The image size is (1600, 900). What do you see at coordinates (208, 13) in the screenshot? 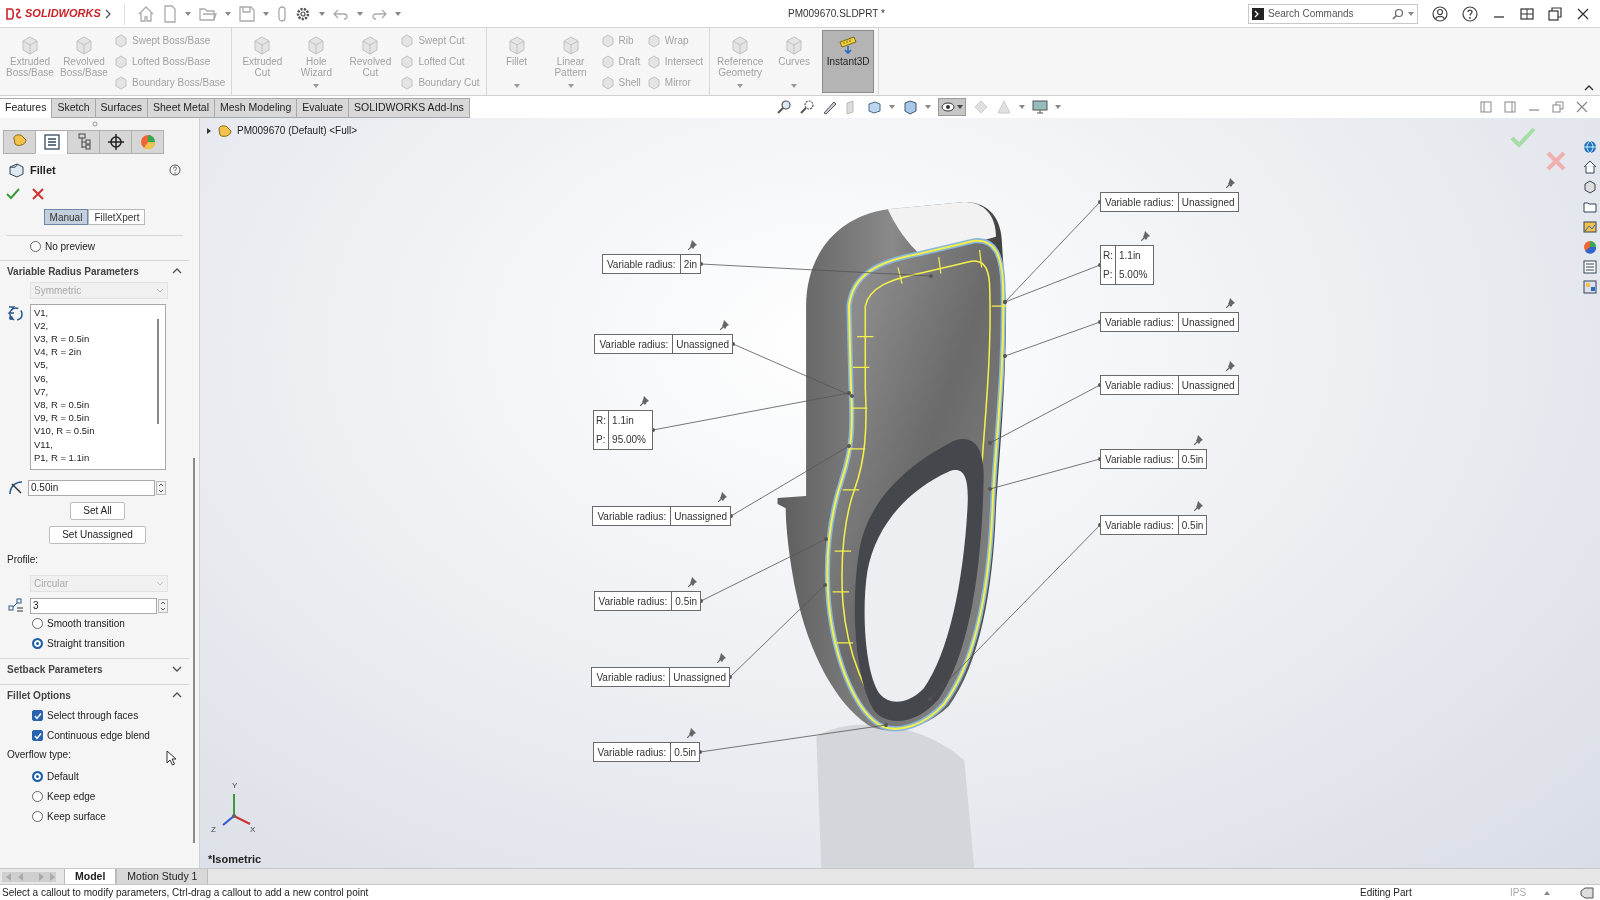
I see `open-folder-icon` at bounding box center [208, 13].